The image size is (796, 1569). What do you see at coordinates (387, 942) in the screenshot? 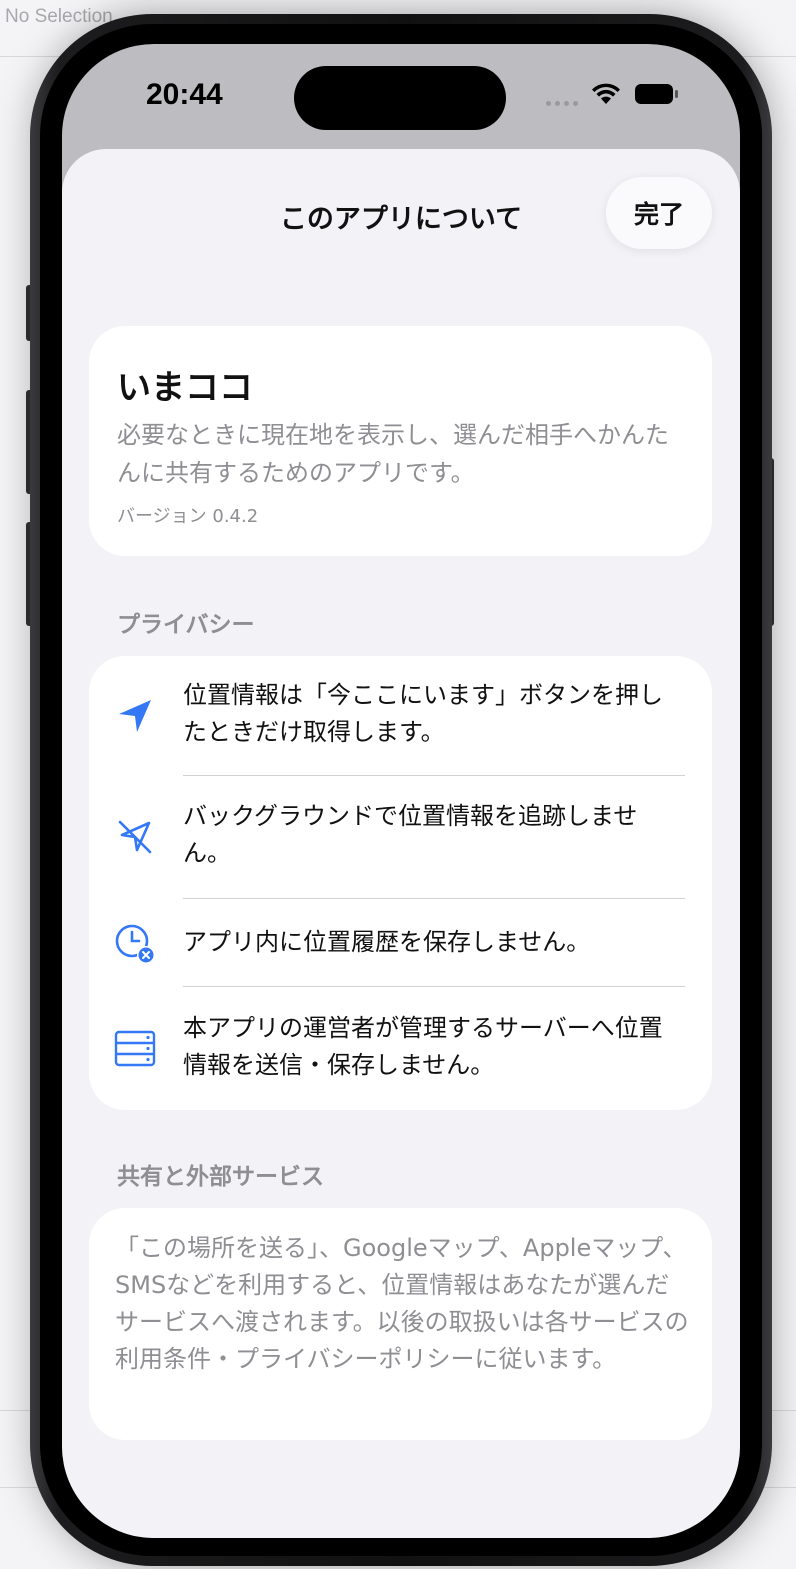
I see `privacy-item-text: アプリ内に位置履歴を保存しません。` at bounding box center [387, 942].